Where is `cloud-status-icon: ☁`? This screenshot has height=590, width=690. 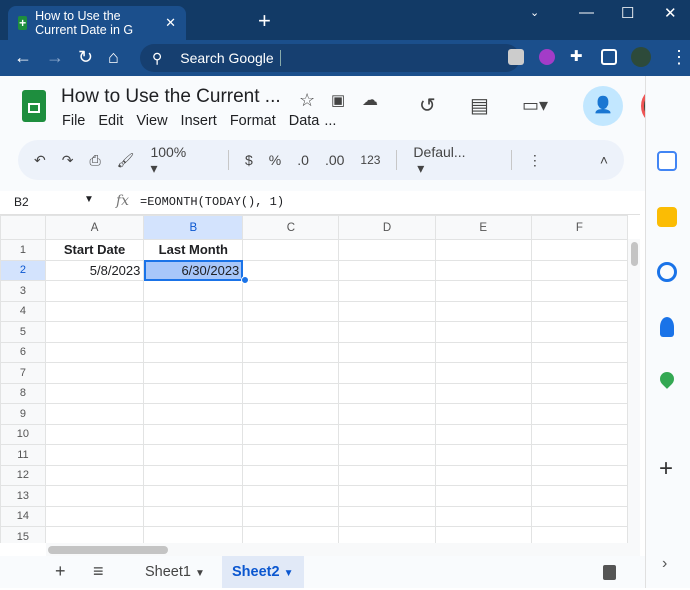 cloud-status-icon: ☁ is located at coordinates (370, 100).